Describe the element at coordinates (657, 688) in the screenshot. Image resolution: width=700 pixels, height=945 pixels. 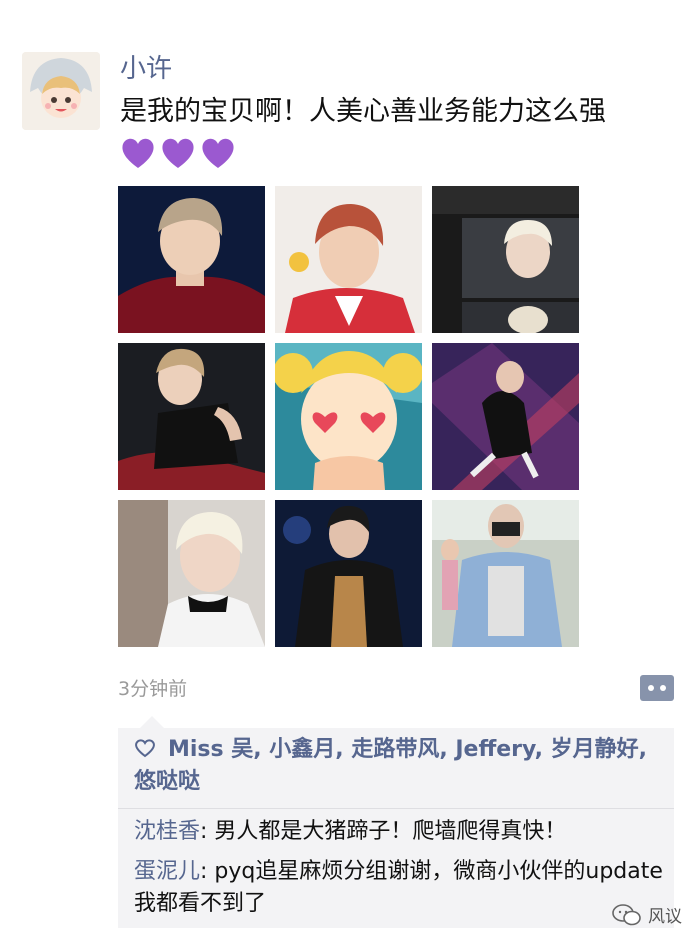
I see `comment-action-button` at that location.